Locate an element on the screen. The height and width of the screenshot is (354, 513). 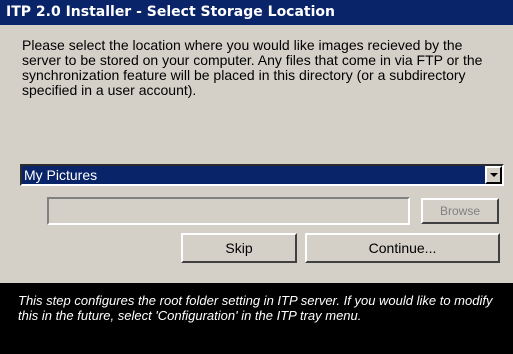
location-dropdown: My Pictures is located at coordinates (262, 175).